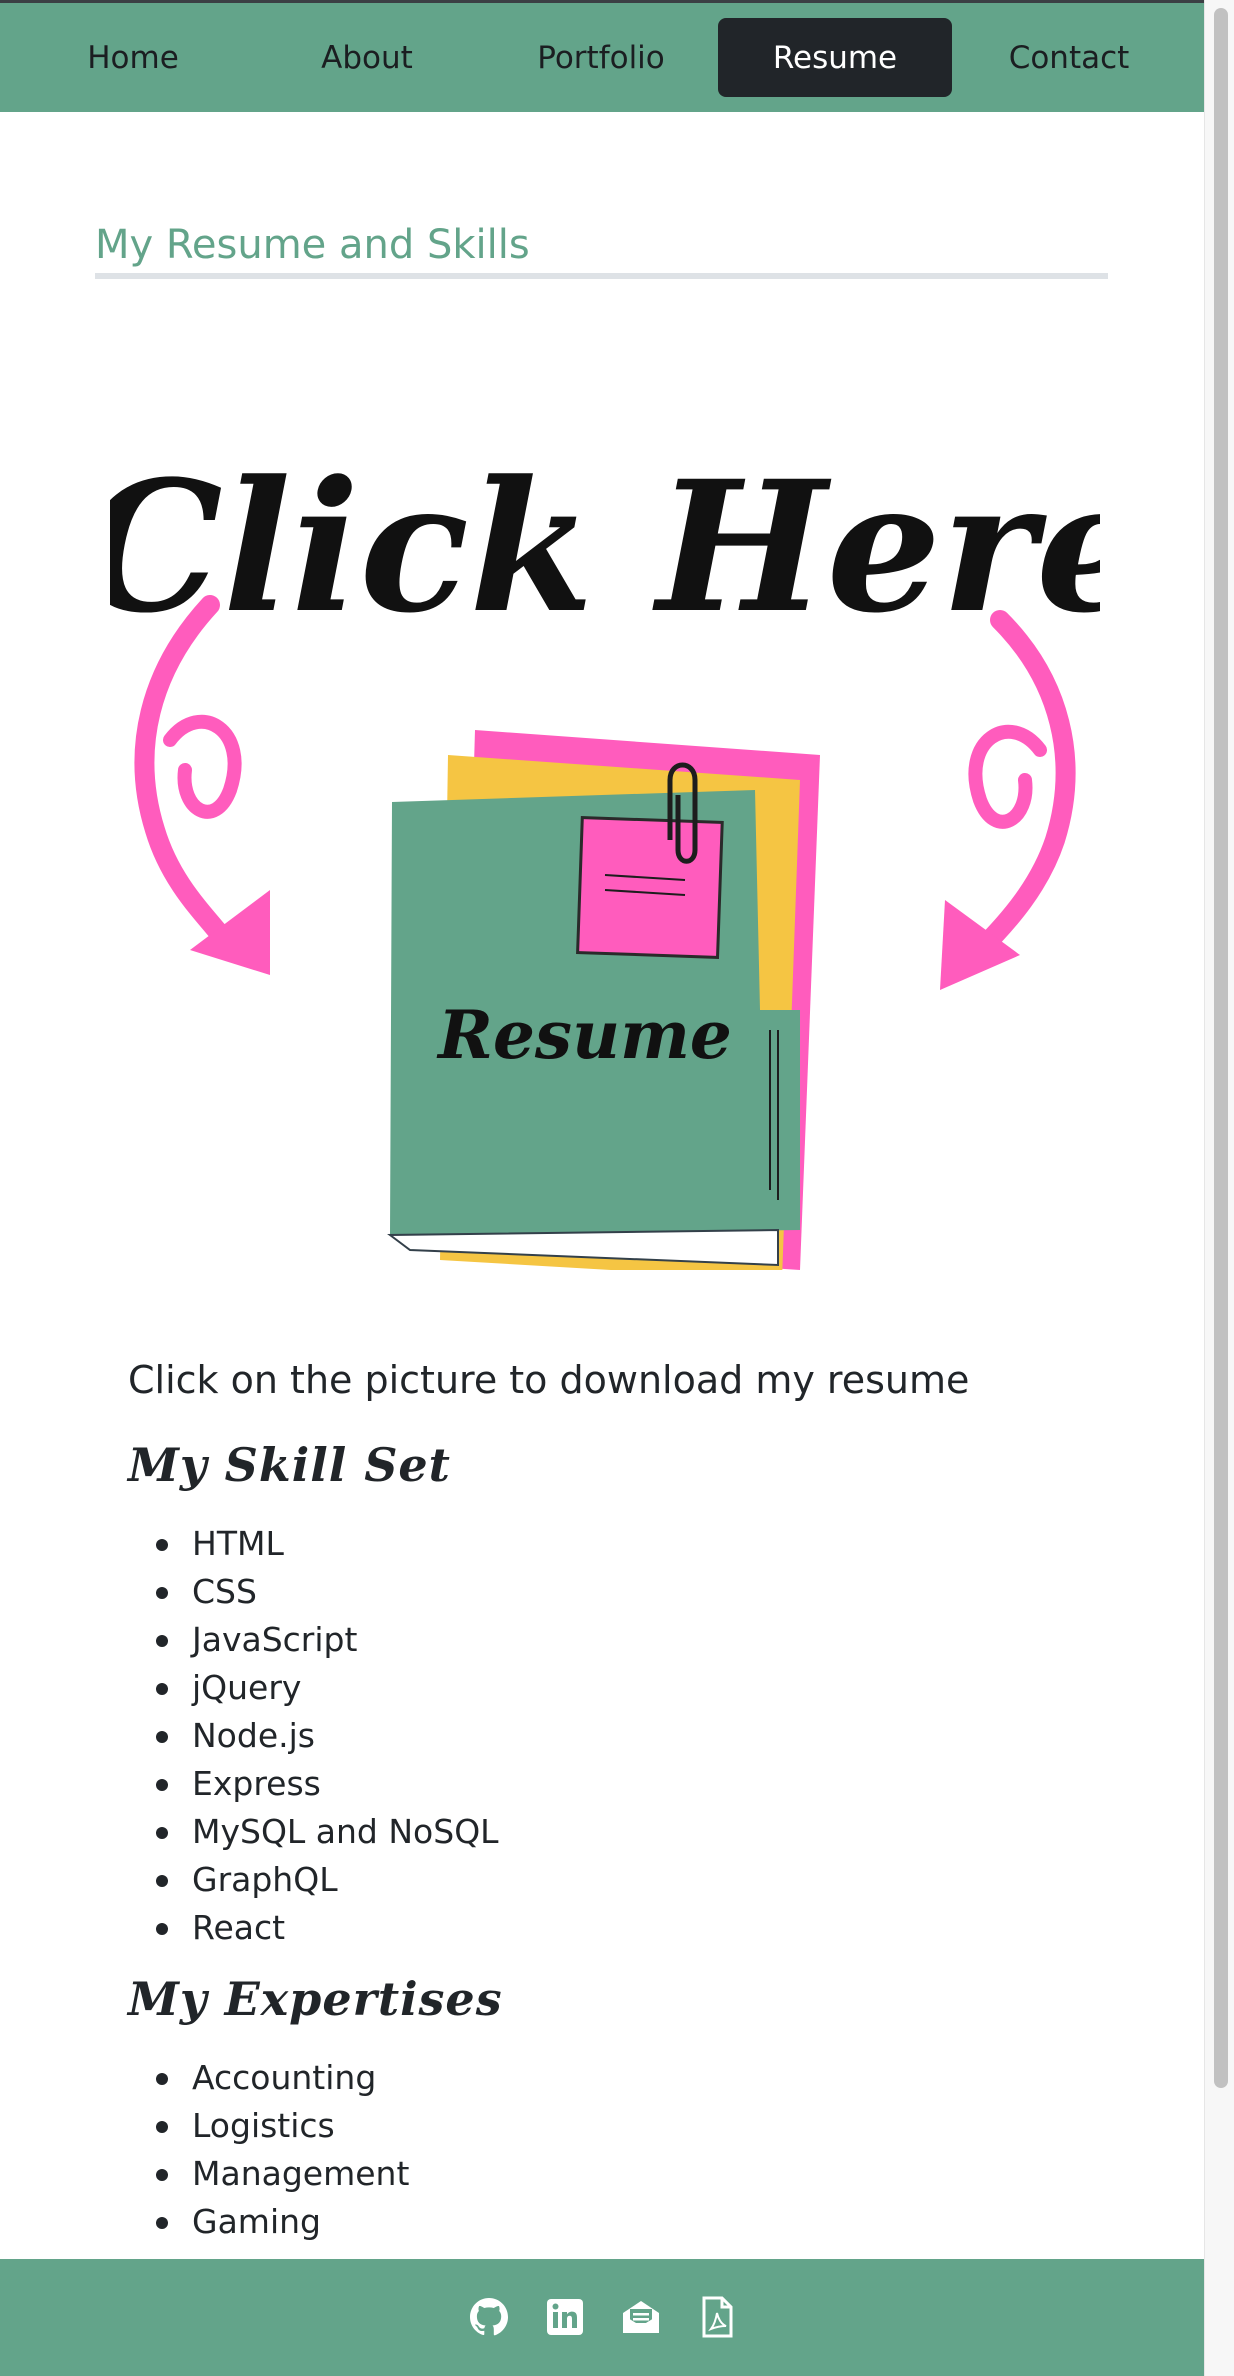  Describe the element at coordinates (268, 2126) in the screenshot. I see `expertise-item: Logistics` at that location.